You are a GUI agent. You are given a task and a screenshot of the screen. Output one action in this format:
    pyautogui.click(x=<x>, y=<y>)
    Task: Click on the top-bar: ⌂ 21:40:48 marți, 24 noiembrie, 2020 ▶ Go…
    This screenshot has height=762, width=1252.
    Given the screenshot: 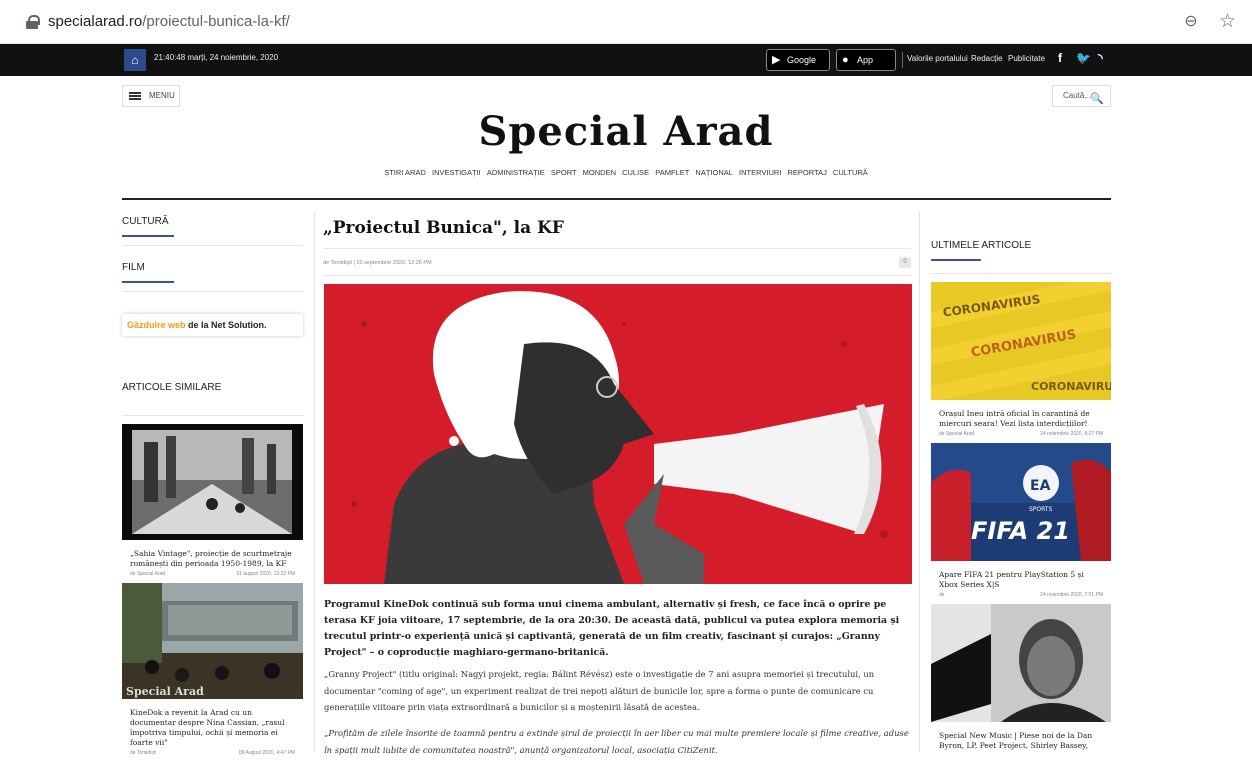 What is the action you would take?
    pyautogui.click(x=626, y=64)
    